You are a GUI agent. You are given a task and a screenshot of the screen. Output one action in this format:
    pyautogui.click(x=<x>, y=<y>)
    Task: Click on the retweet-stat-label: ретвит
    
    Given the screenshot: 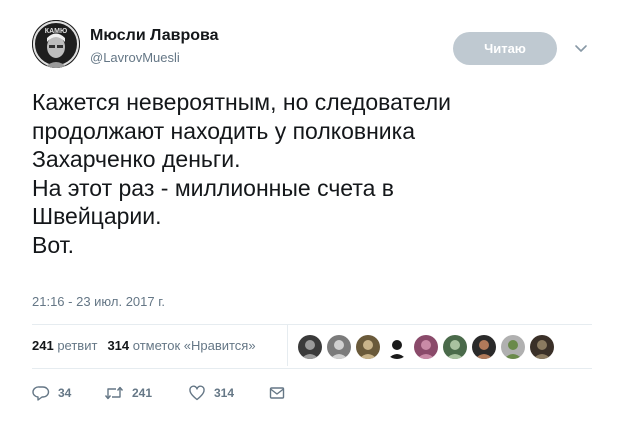 What is the action you would take?
    pyautogui.click(x=77, y=345)
    